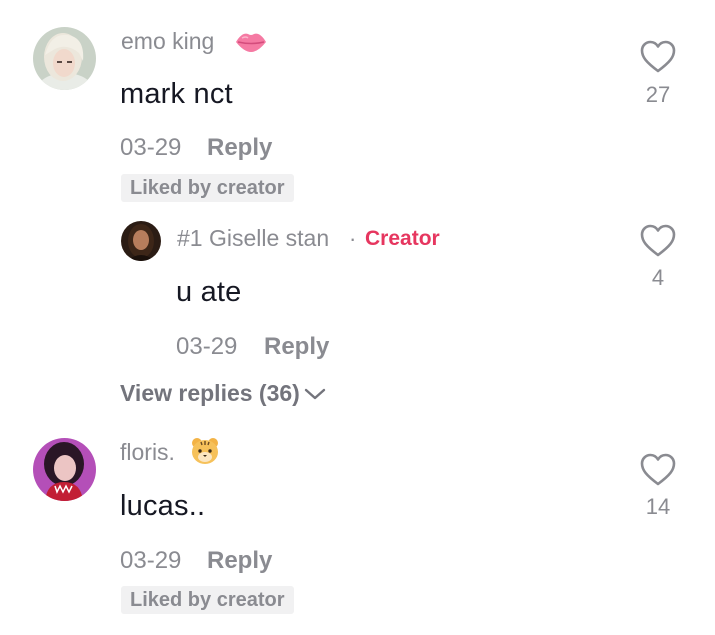  I want to click on view-replies-button: View replies (36), so click(223, 393).